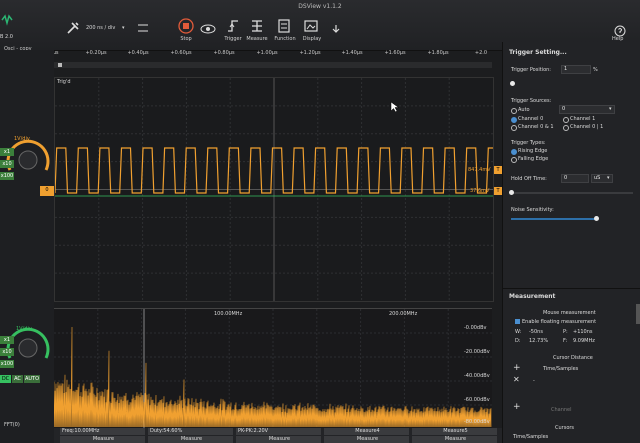 The image size is (640, 443). I want to click on trigger-sources-label: Trigger Sources:, so click(531, 101).